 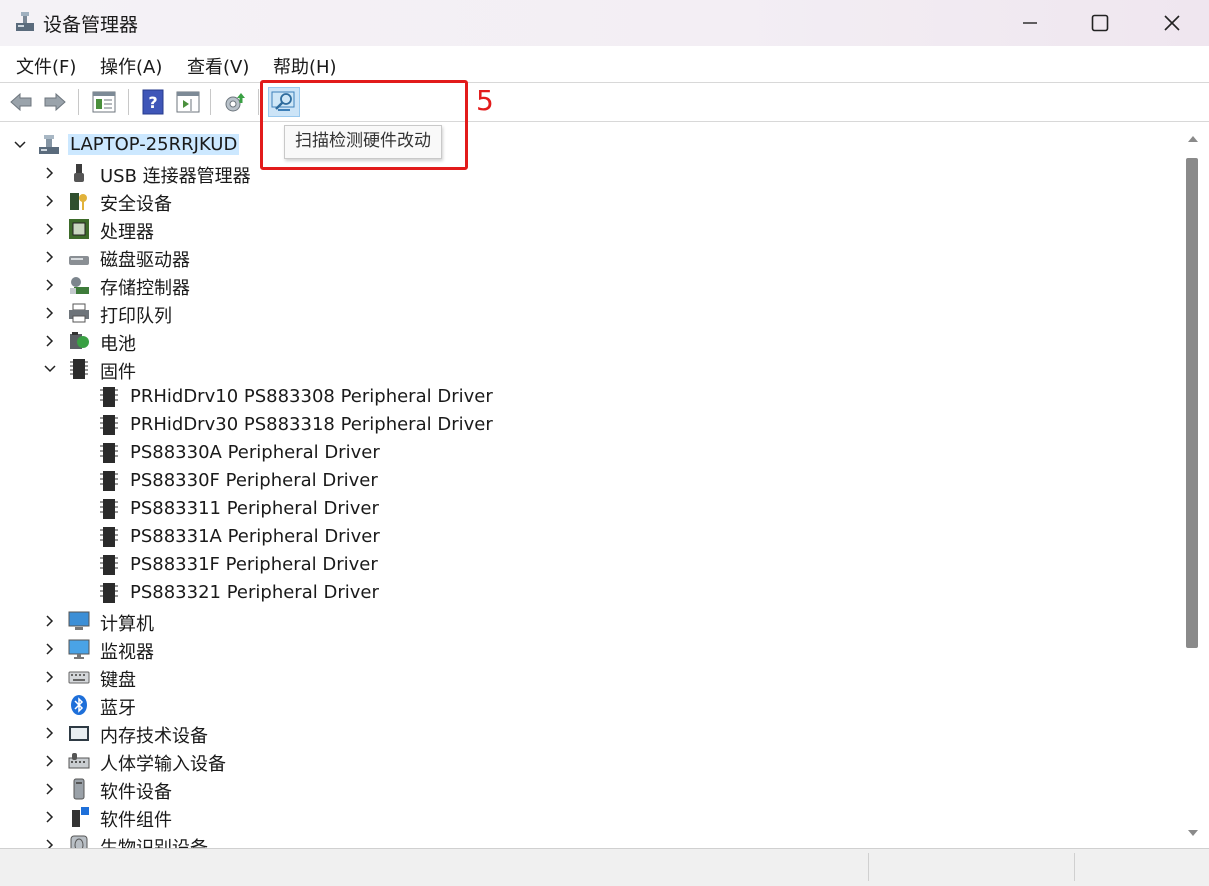 I want to click on firmware-device-item: PS883311 Peripheral Driver, so click(x=592, y=509).